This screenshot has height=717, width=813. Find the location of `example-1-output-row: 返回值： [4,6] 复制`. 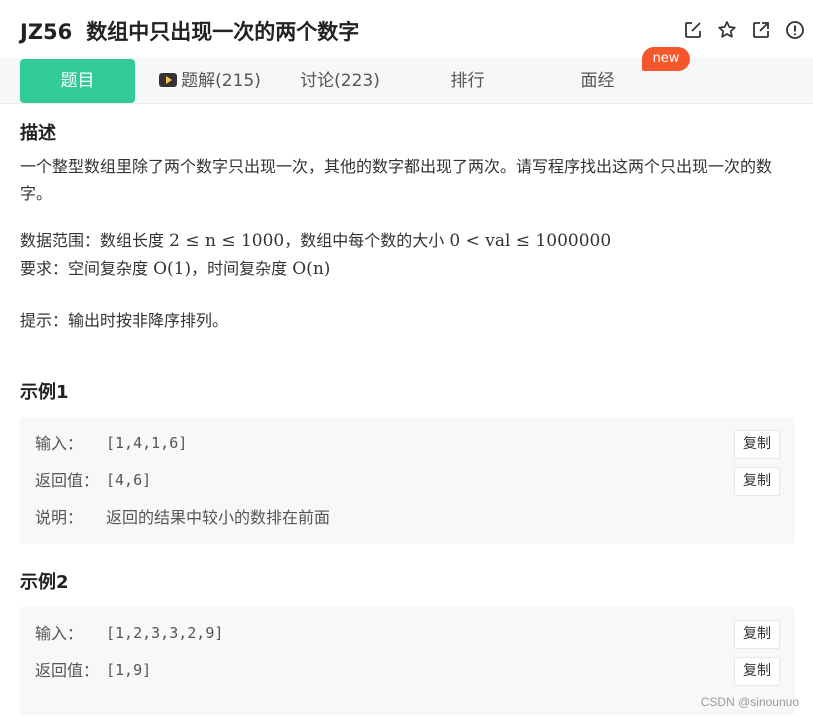

example-1-output-row: 返回值： [4,6] 复制 is located at coordinates (407, 480).